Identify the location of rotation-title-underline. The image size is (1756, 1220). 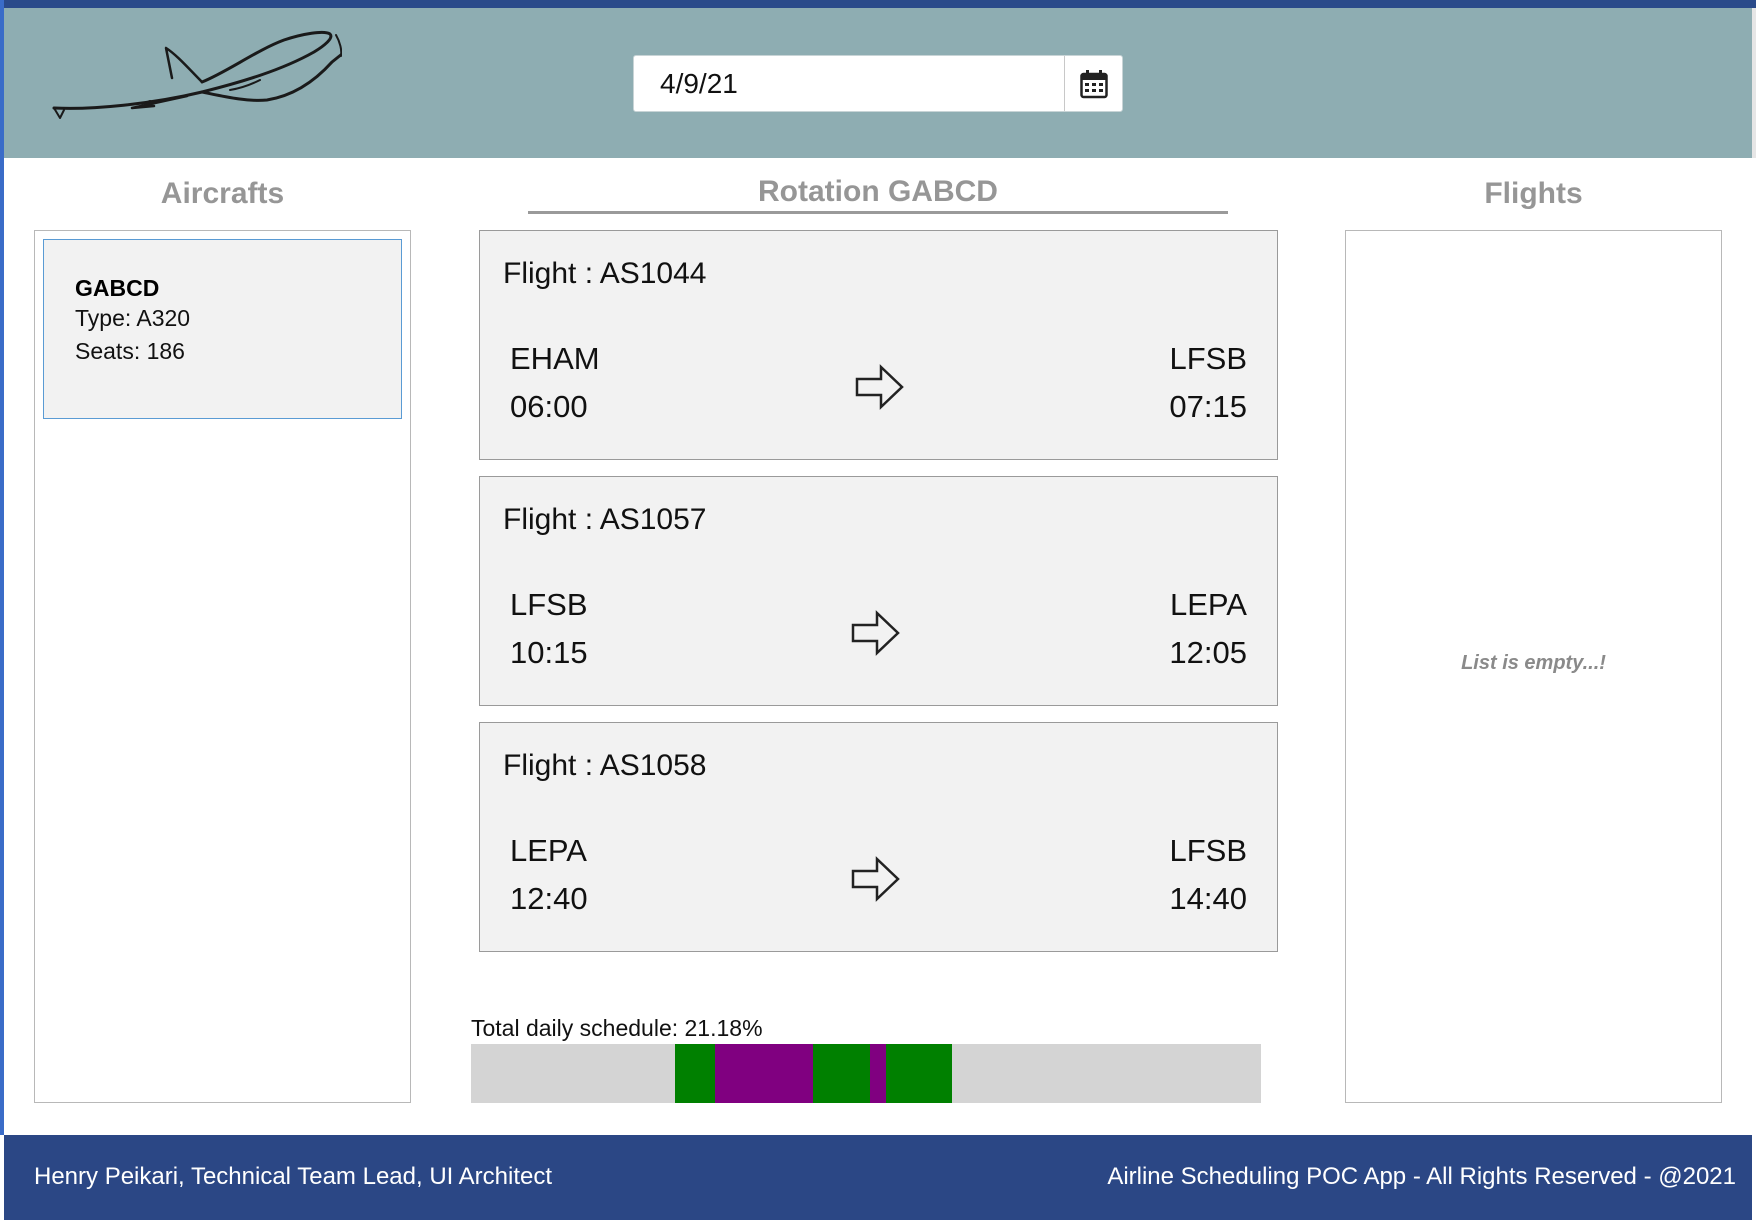
(878, 212).